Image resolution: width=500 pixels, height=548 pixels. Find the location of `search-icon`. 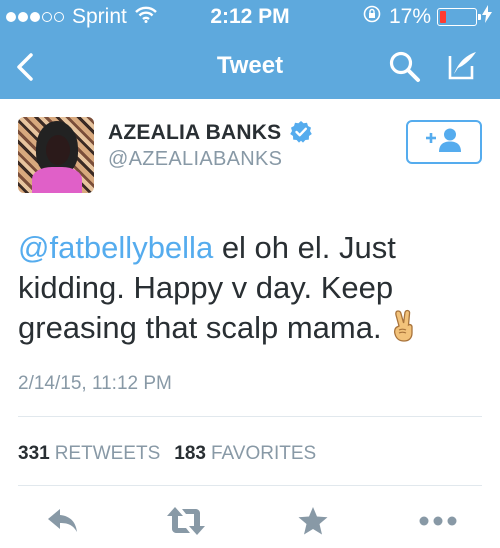

search-icon is located at coordinates (405, 69).